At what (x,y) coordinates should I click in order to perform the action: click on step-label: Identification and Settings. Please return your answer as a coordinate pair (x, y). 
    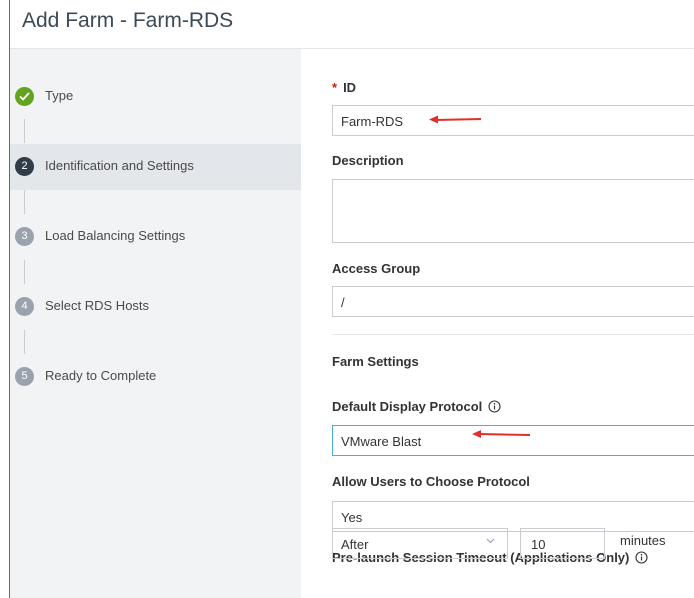
    Looking at the image, I should click on (119, 165).